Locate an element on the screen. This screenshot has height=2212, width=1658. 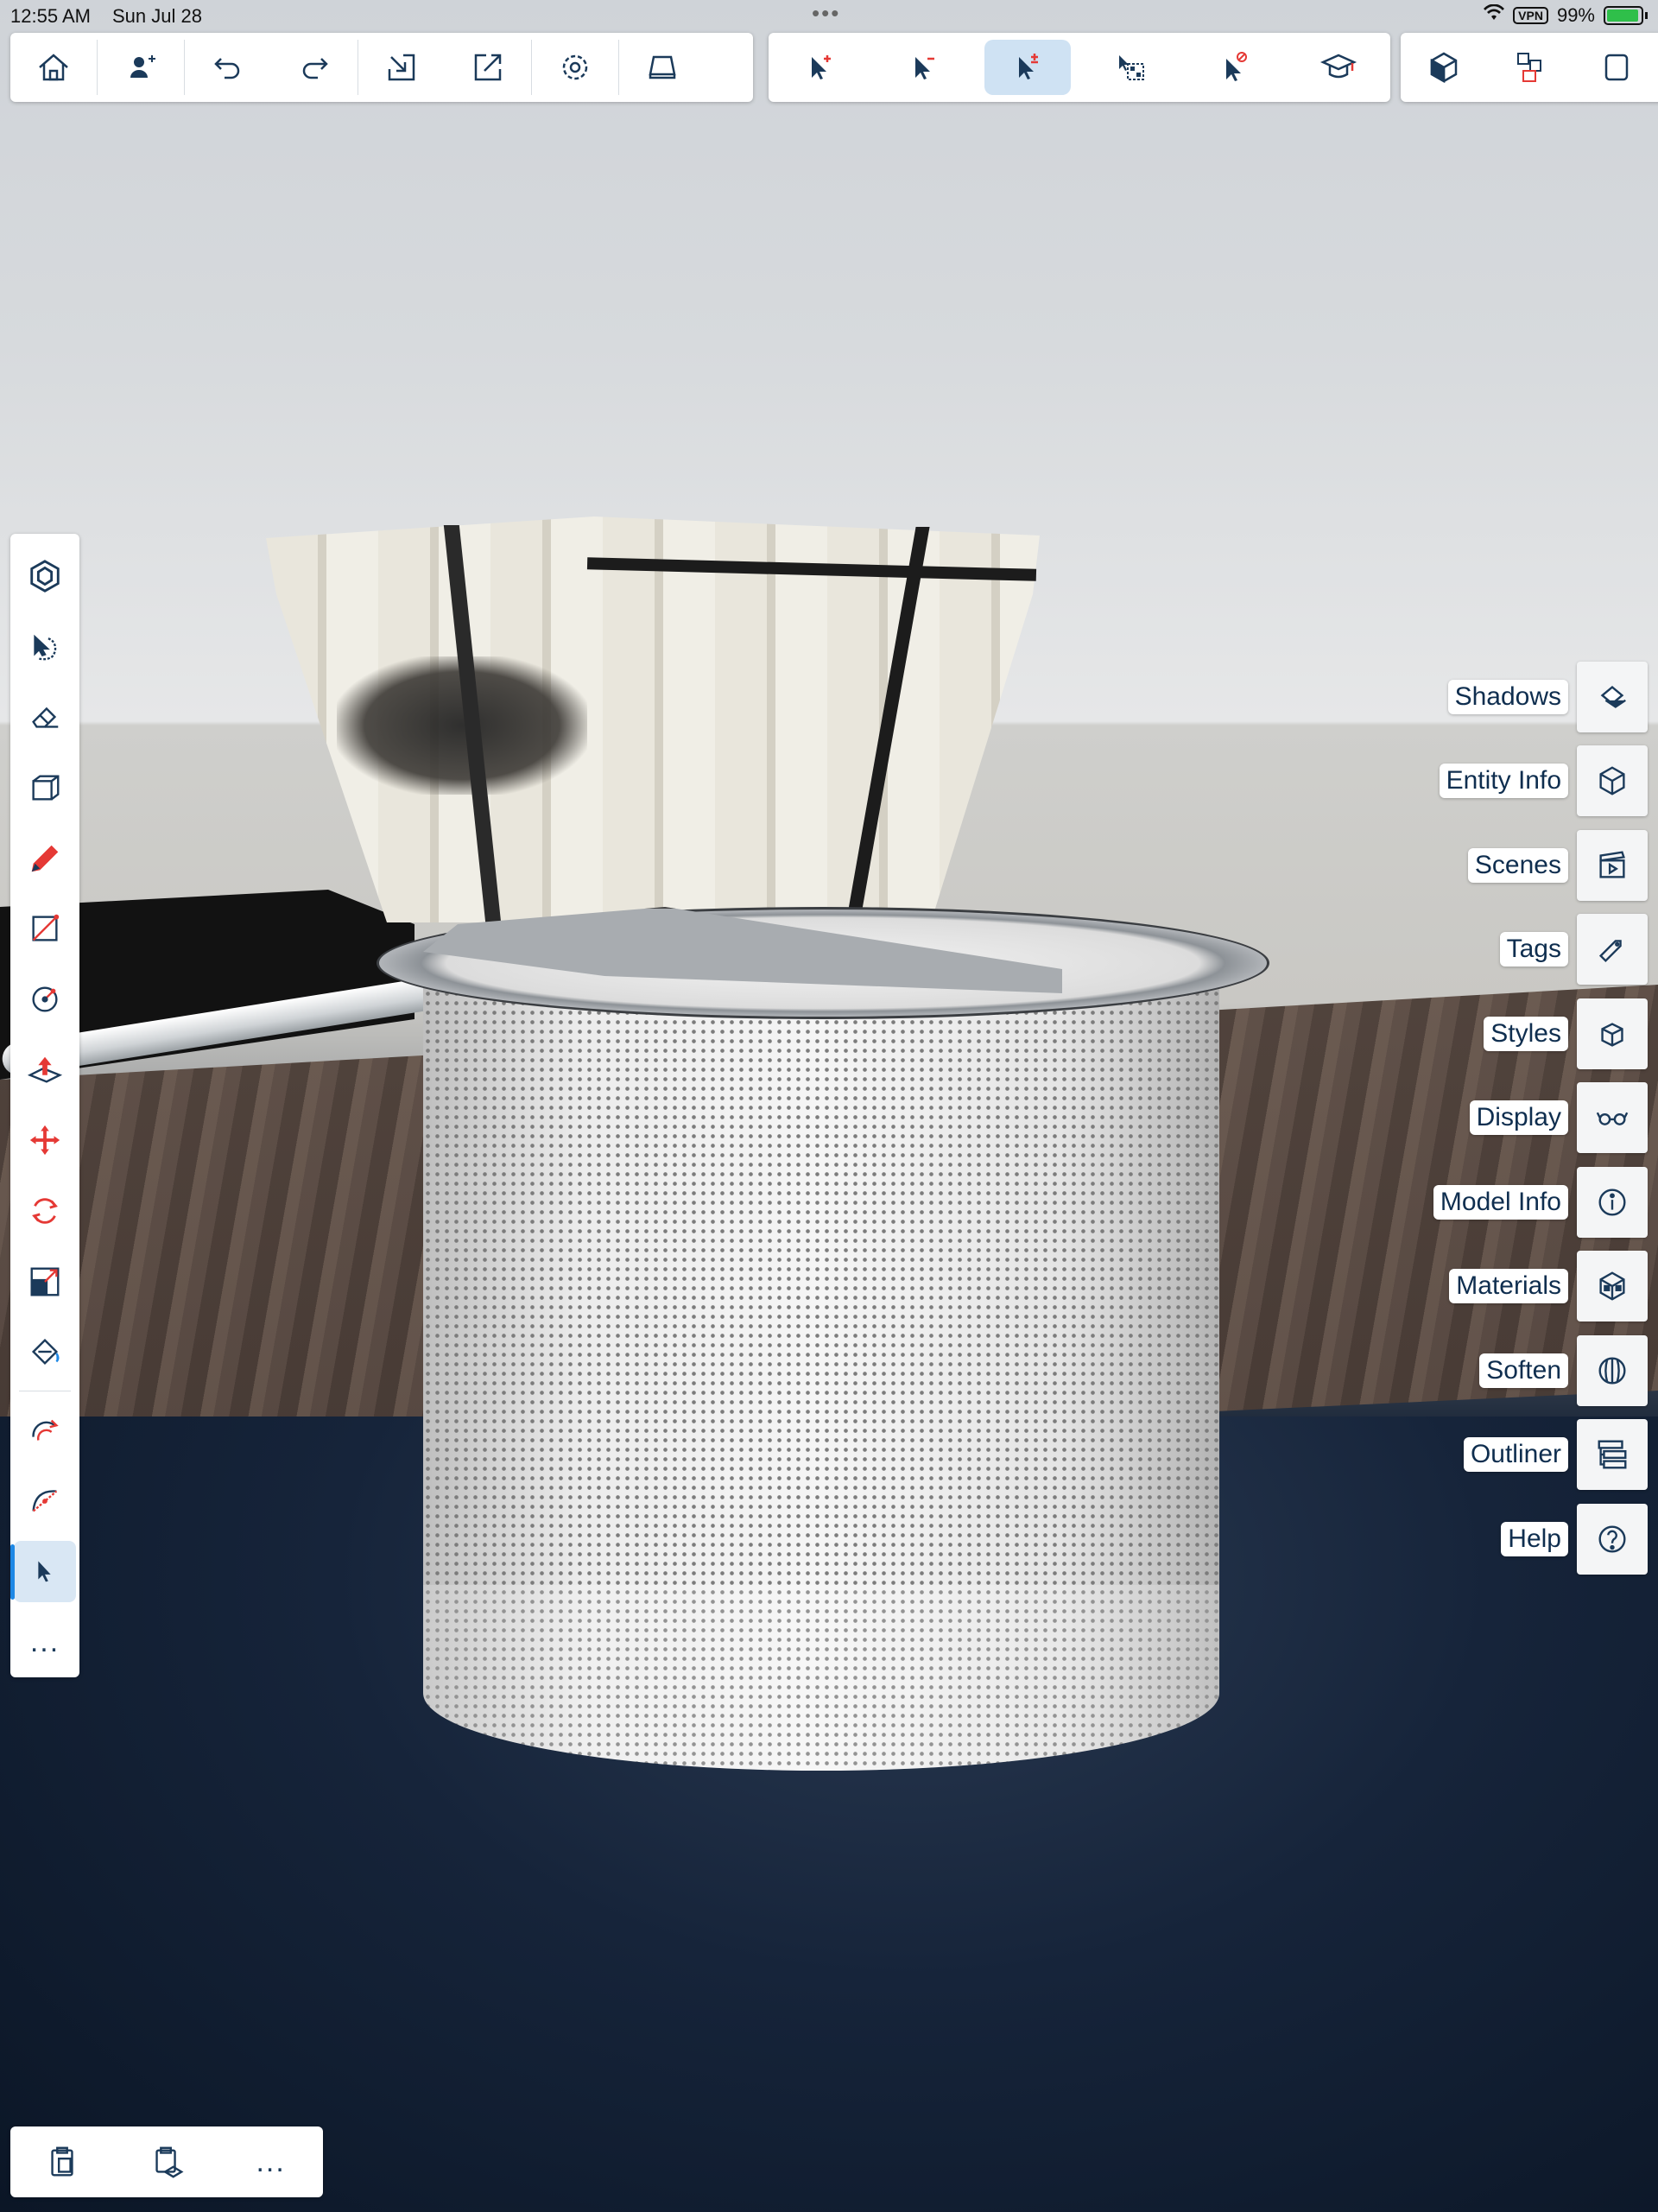
settings-icon is located at coordinates (575, 67).